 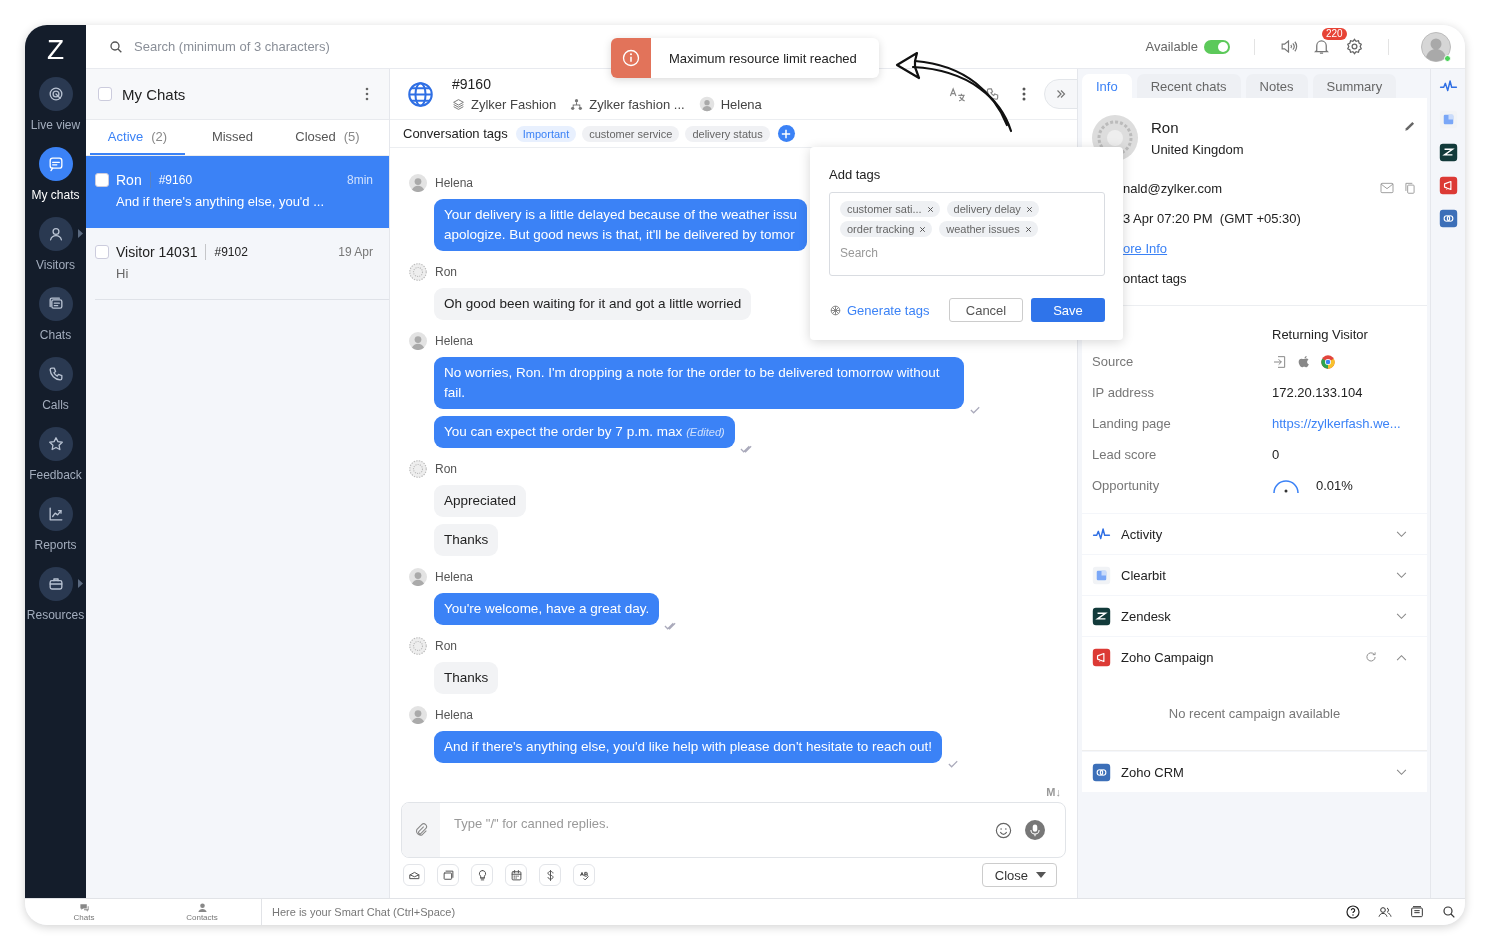 I want to click on double-chevron-icon, so click(x=1061, y=94).